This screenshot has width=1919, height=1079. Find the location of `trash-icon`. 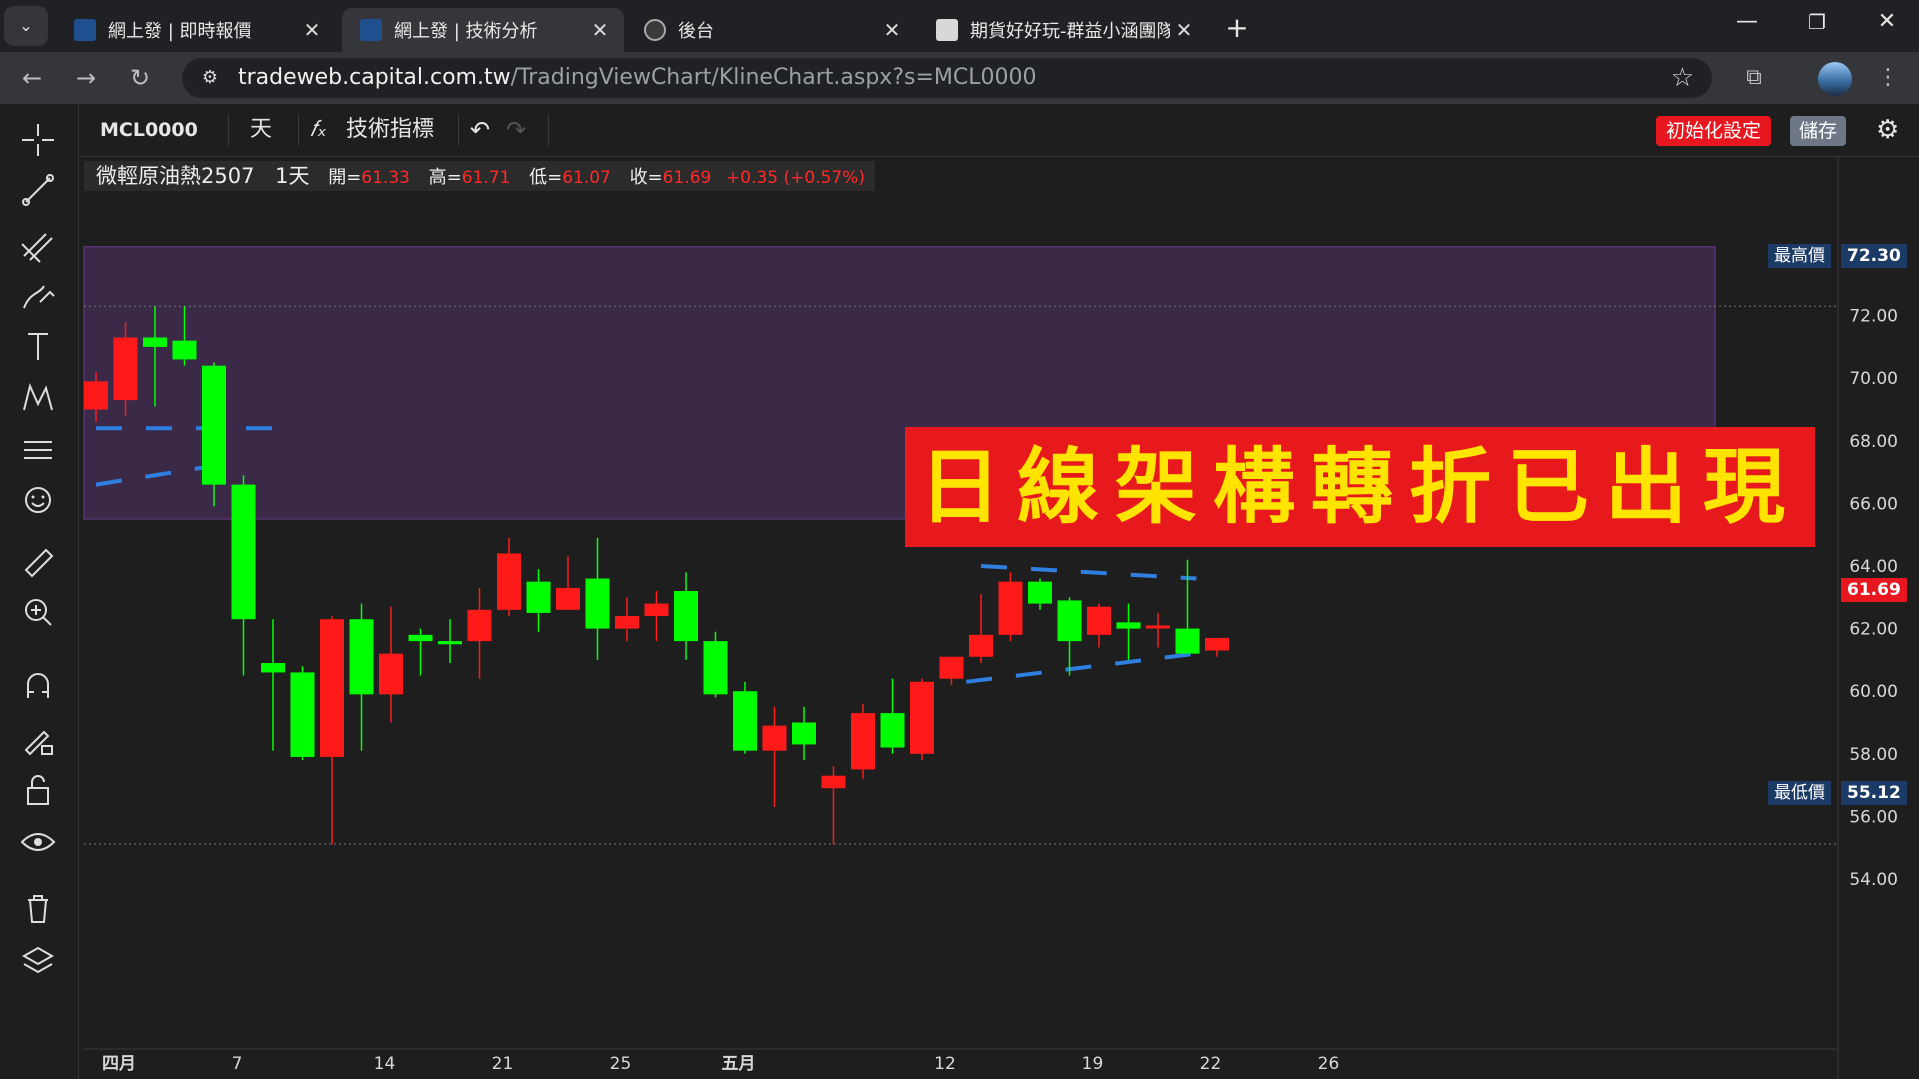

trash-icon is located at coordinates (38, 908).